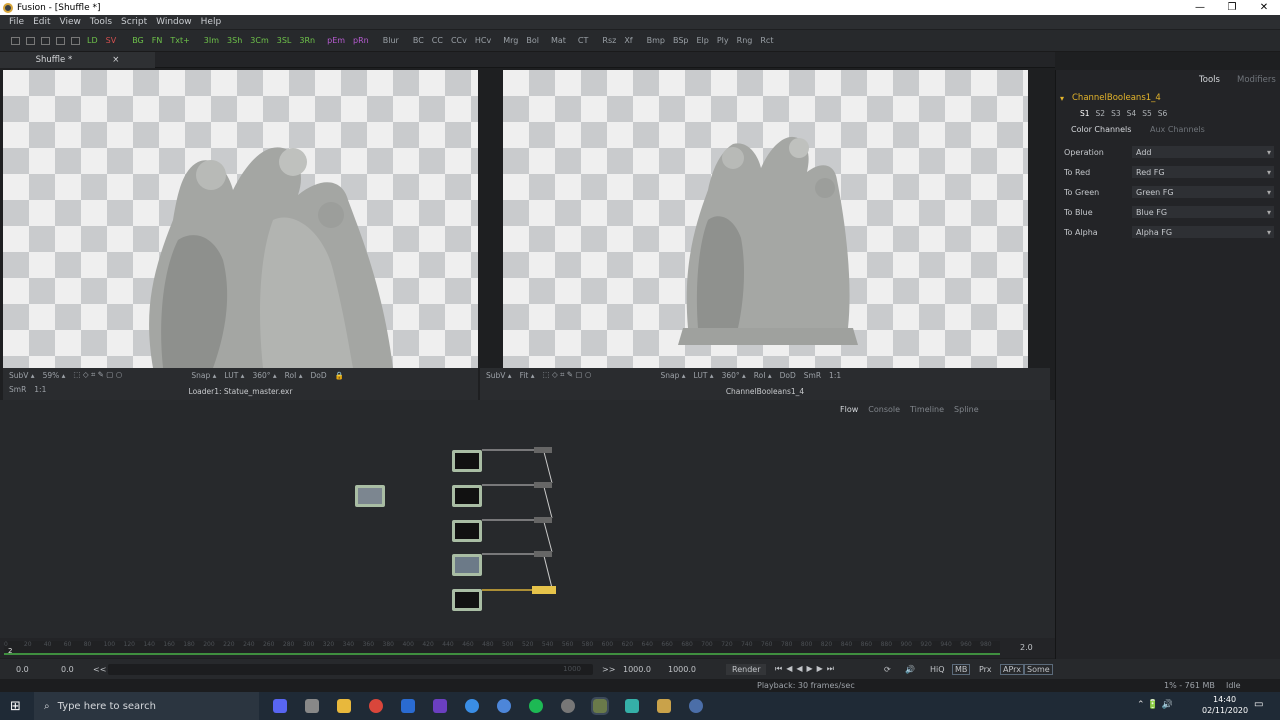 The image size is (1280, 720). What do you see at coordinates (966, 409) in the screenshot?
I see `spline-tab: Spline` at bounding box center [966, 409].